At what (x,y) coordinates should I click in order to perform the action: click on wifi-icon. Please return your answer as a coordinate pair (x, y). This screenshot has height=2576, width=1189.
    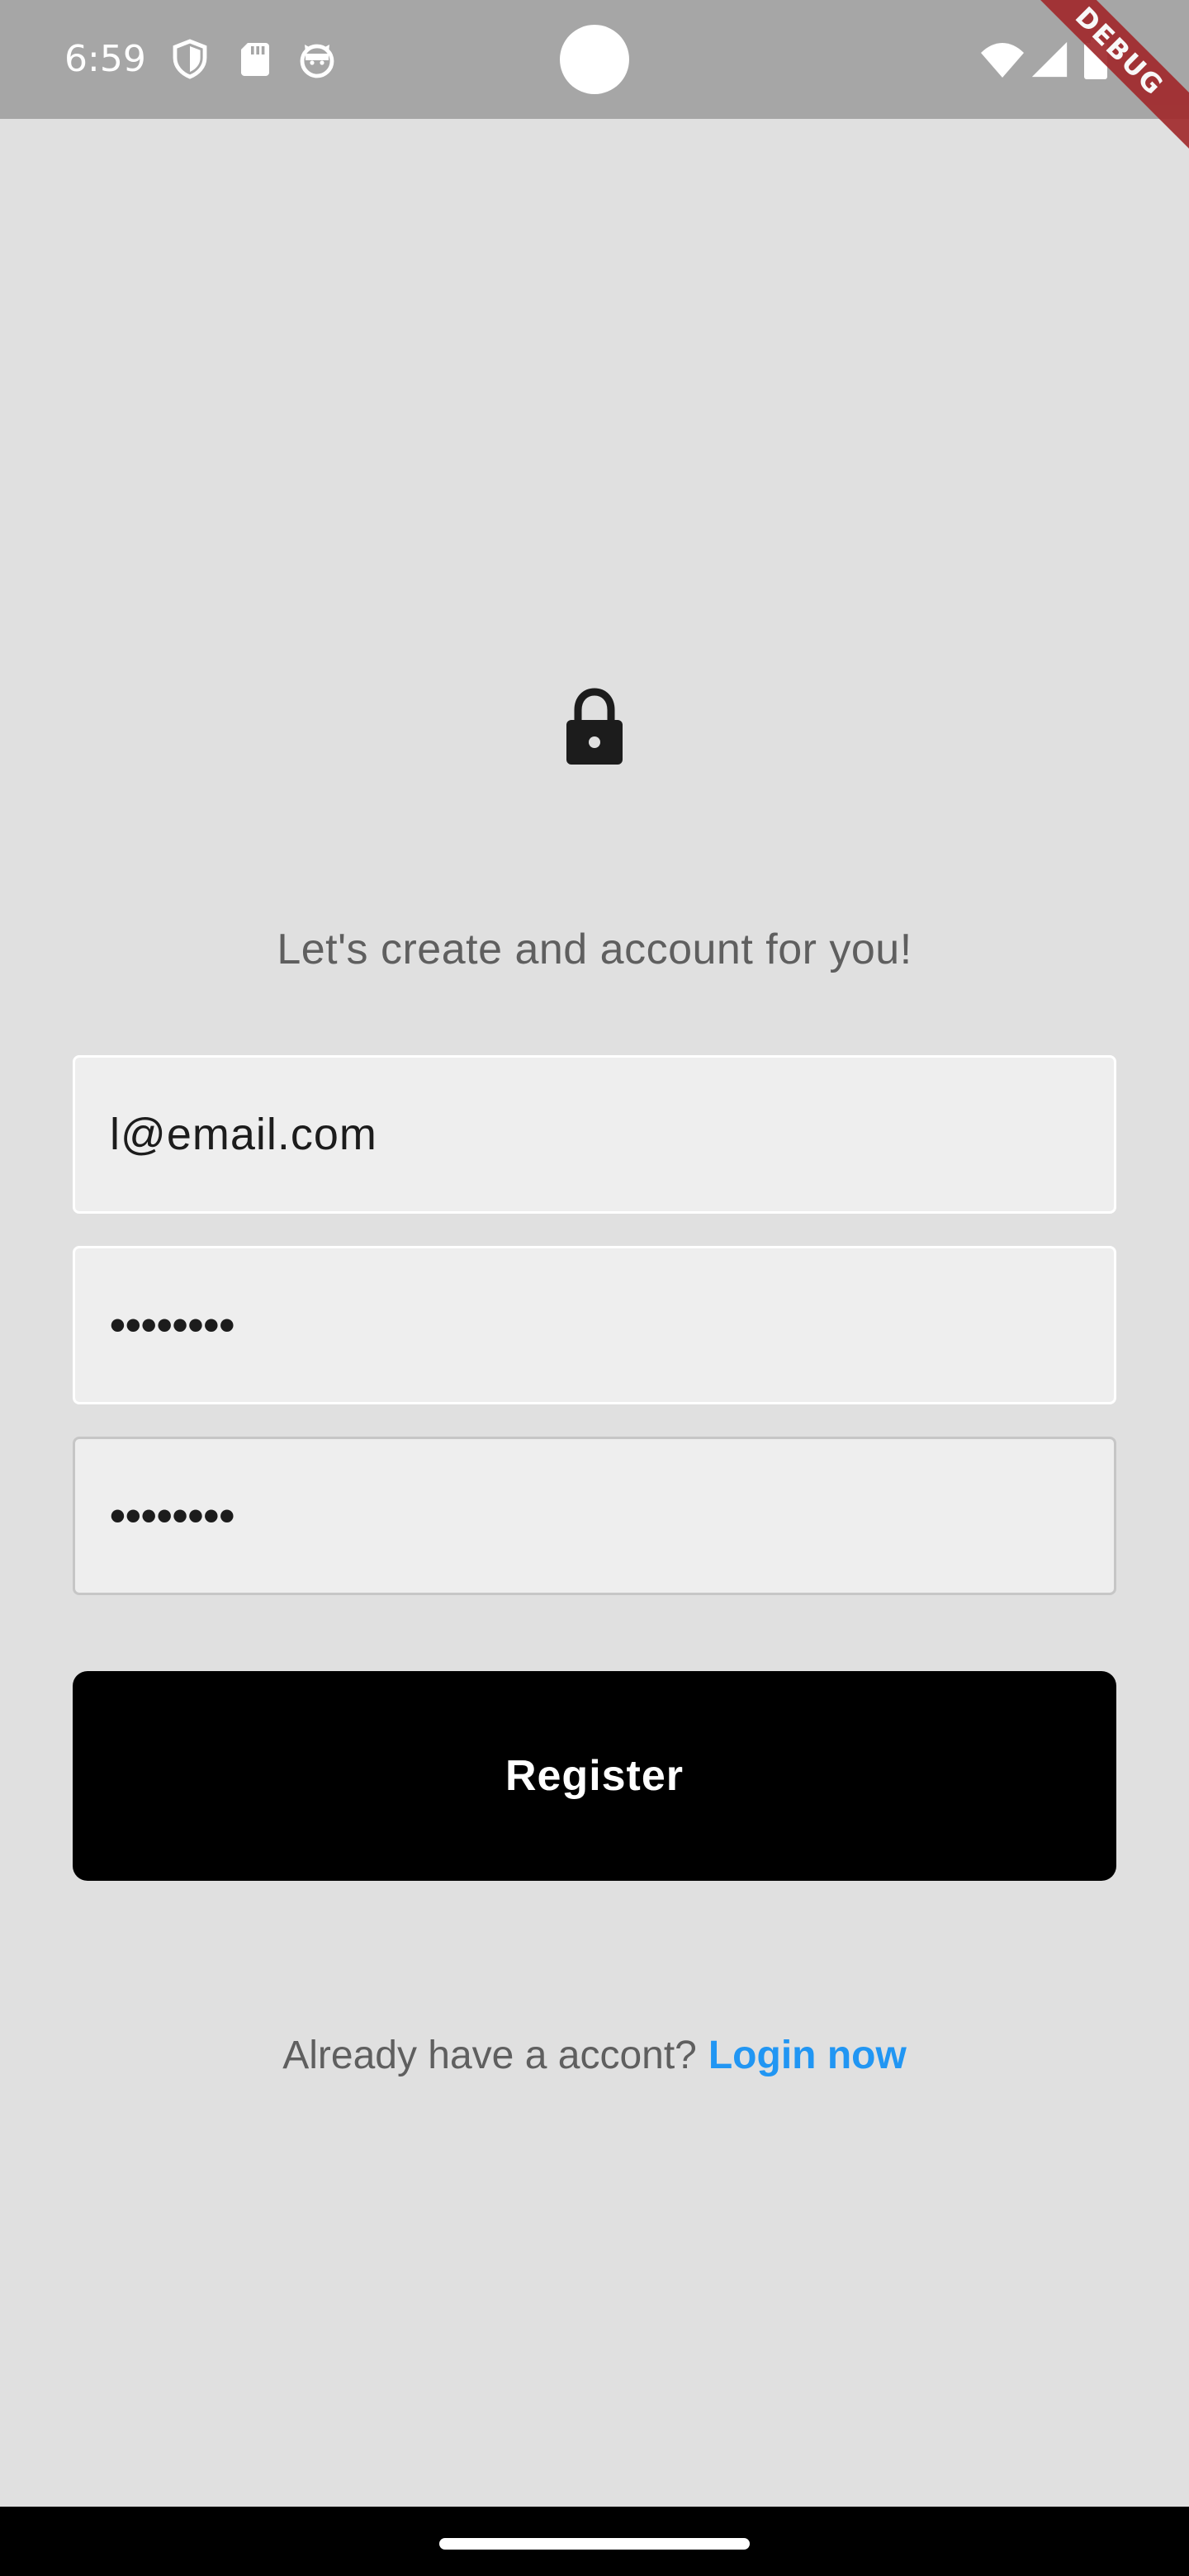
    Looking at the image, I should click on (1002, 59).